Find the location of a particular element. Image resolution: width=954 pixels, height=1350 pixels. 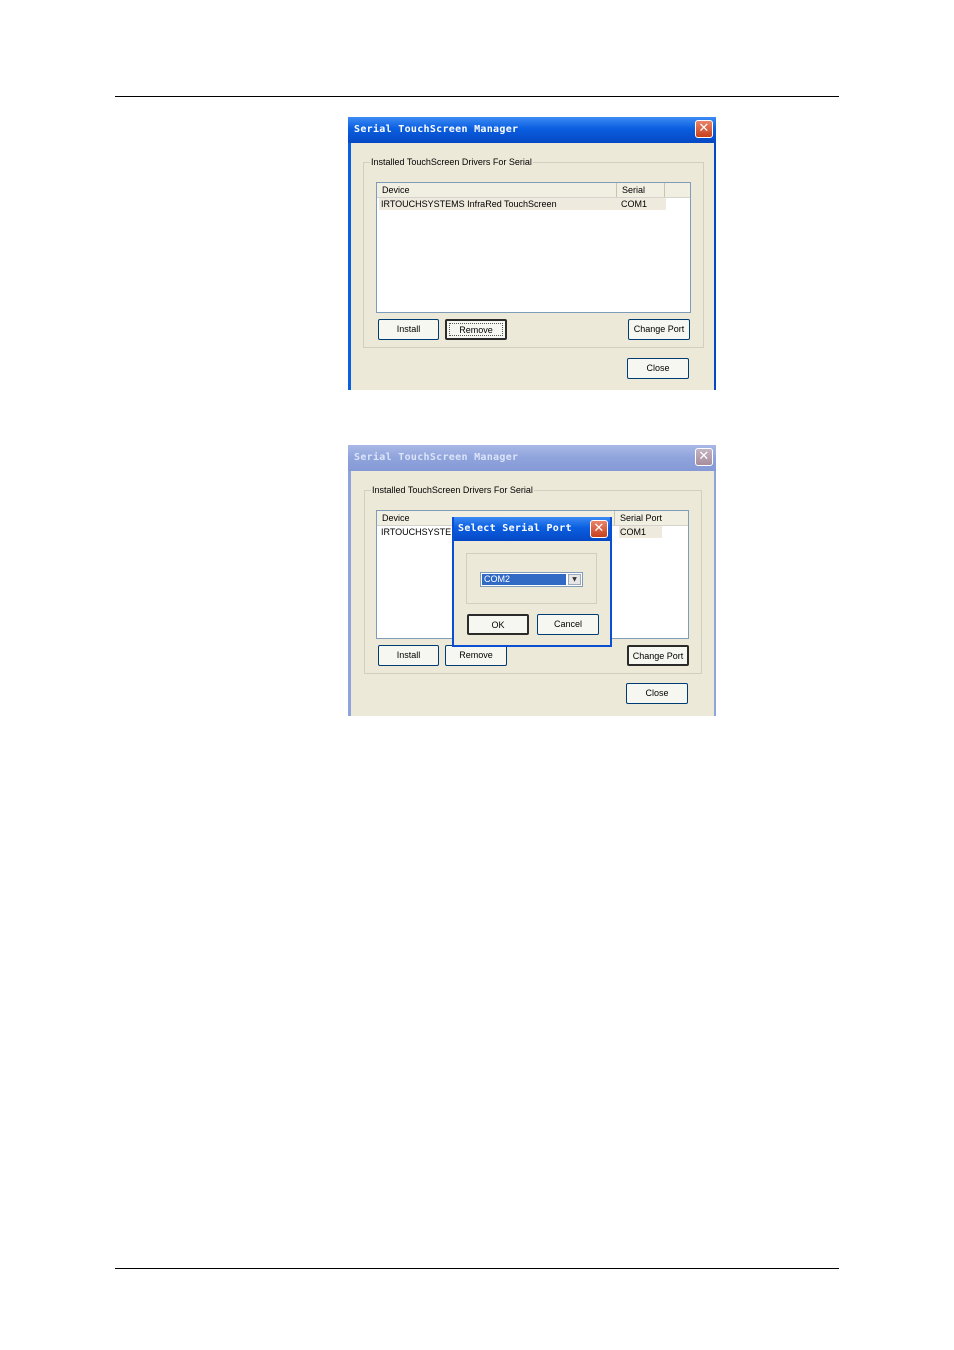

row-device-cell: IRTOUCHSYSTE is located at coordinates (416, 532).